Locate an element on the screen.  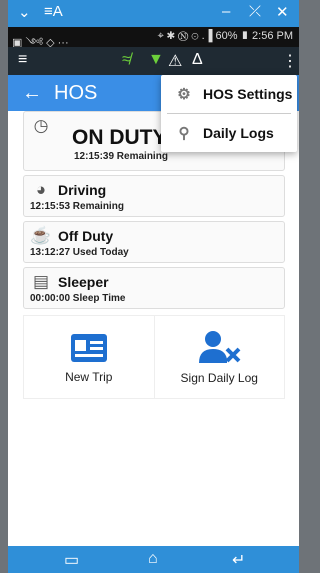
status-title-driving: Driving is located at coordinates (82, 190).